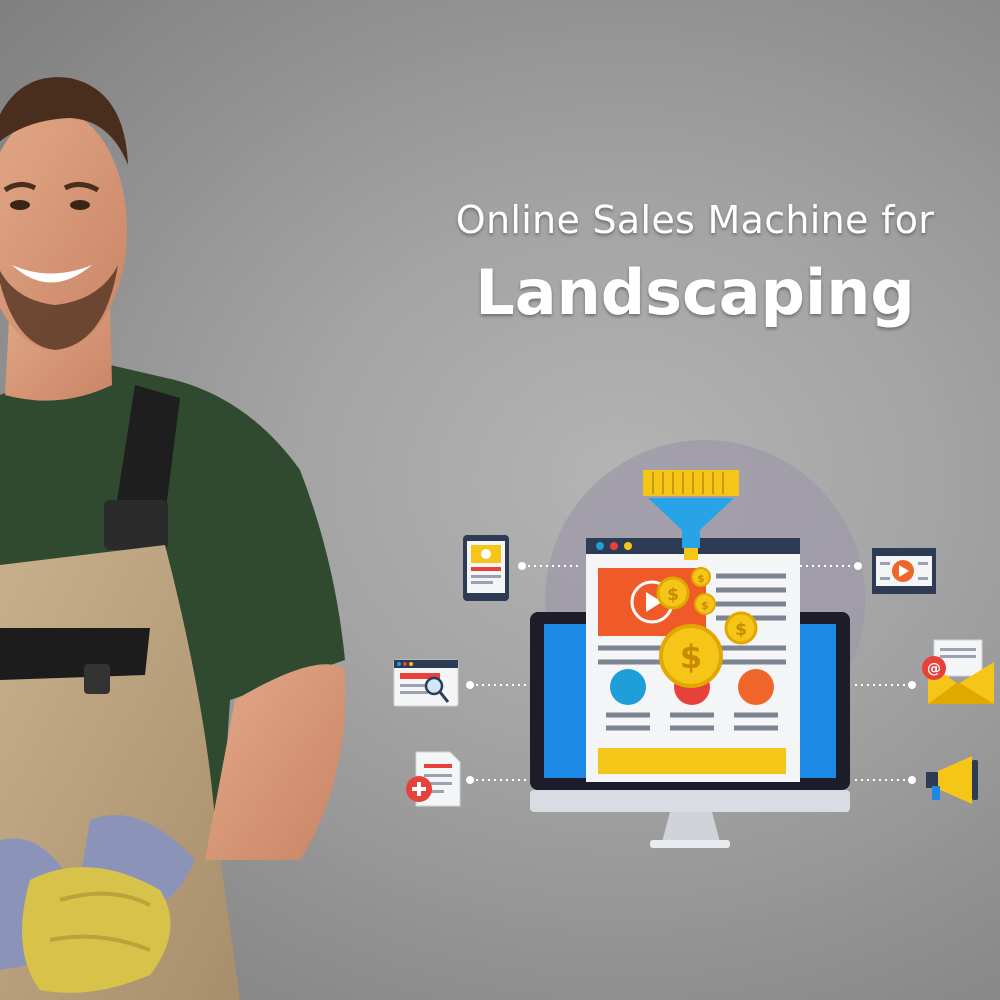 The width and height of the screenshot is (1000, 1000). What do you see at coordinates (952, 780) in the screenshot?
I see `megaphone-icon` at bounding box center [952, 780].